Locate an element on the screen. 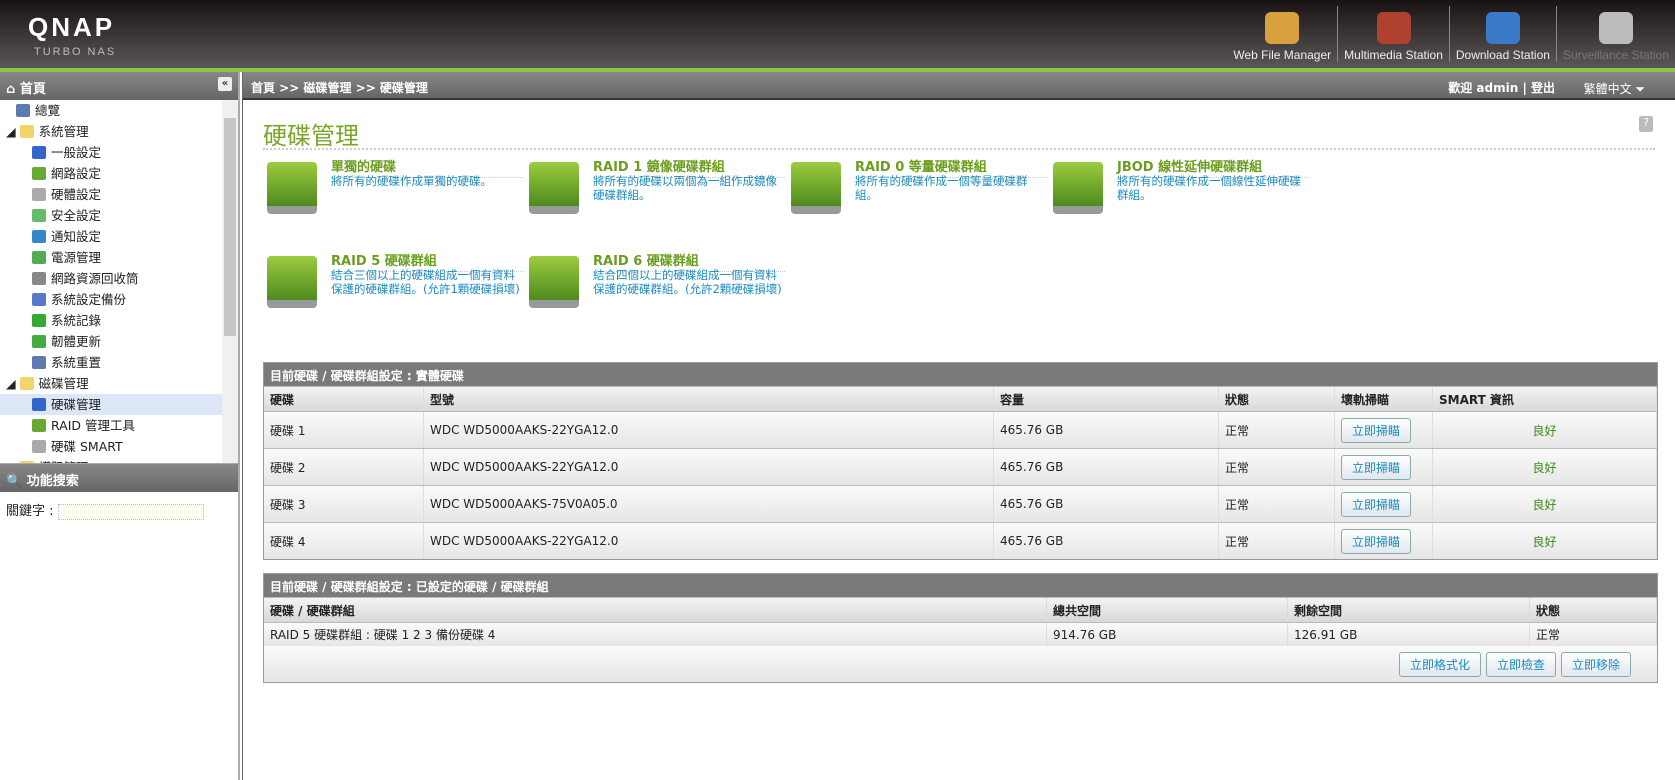  app-web-file-manager: Web File Manager is located at coordinates (1282, 34).